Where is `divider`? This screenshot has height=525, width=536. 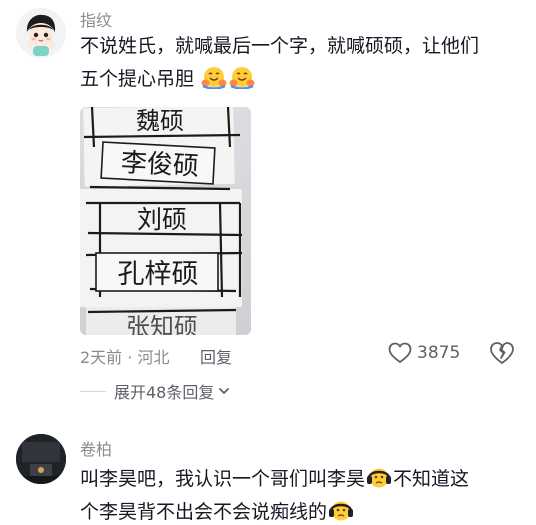
divider is located at coordinates (93, 391).